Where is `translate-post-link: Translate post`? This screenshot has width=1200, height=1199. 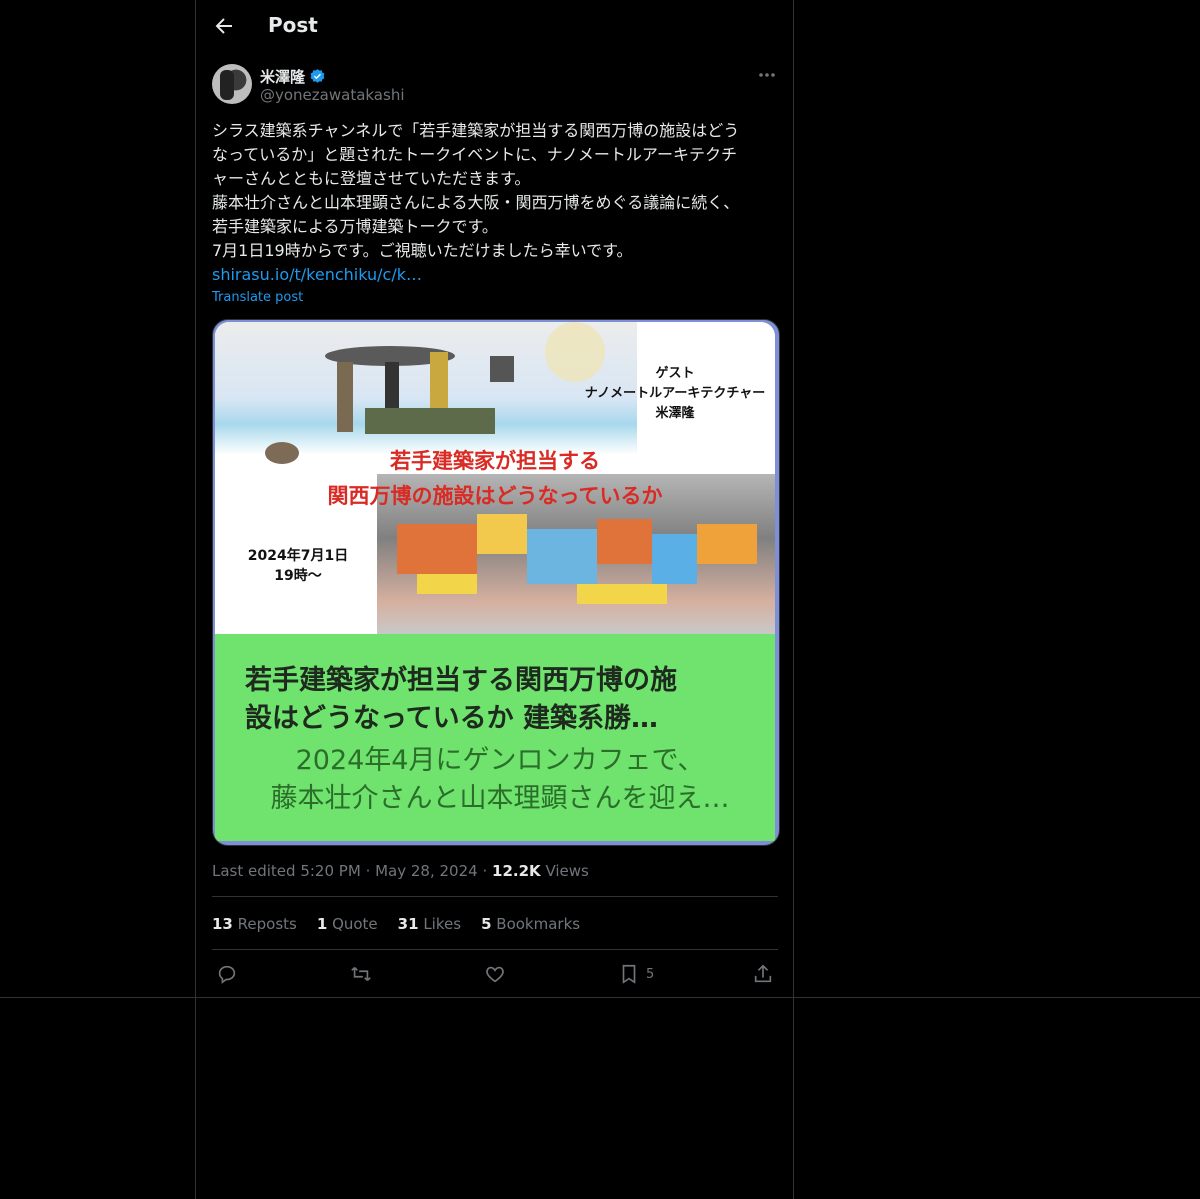
translate-post-link: Translate post is located at coordinates (257, 297).